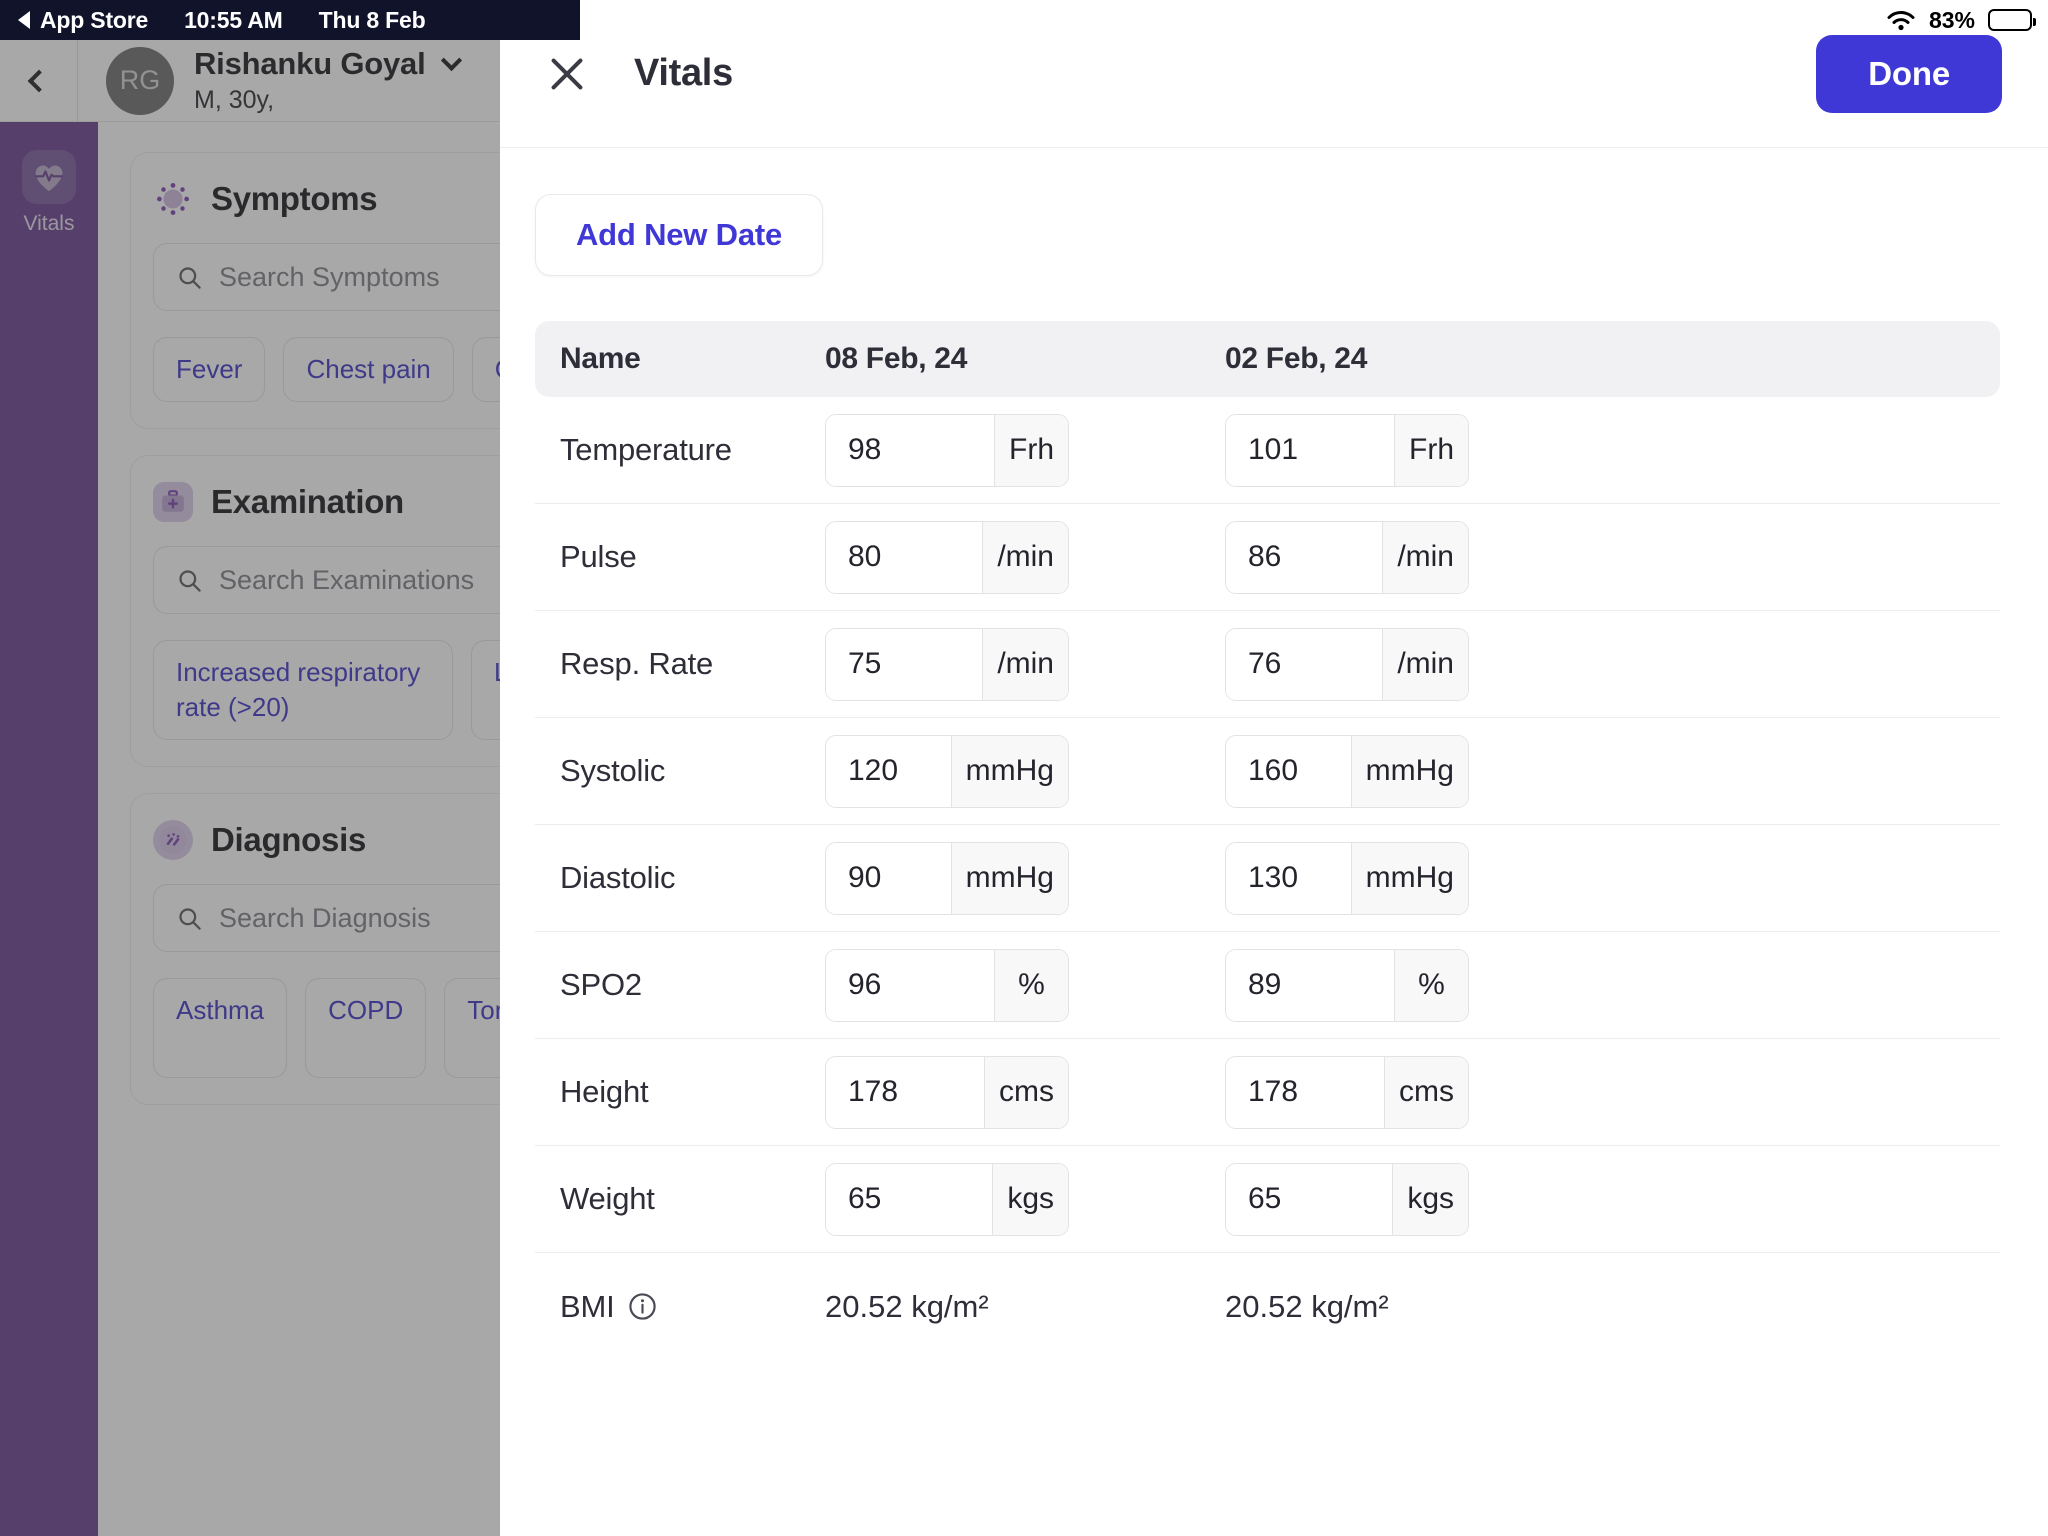  Describe the element at coordinates (618, 877) in the screenshot. I see `vital-label: Diastolic` at that location.